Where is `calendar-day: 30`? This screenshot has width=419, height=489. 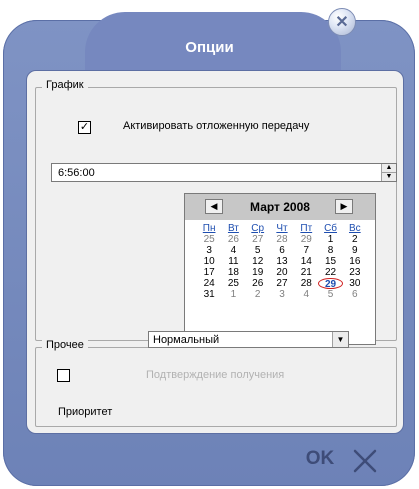 calendar-day: 30 is located at coordinates (355, 283).